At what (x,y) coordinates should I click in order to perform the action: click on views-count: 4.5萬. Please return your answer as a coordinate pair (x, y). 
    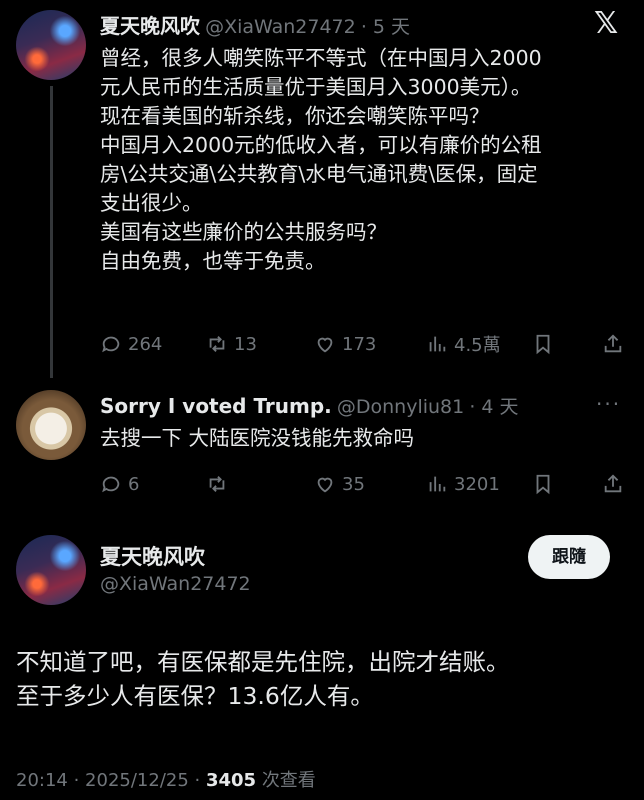
    Looking at the image, I should click on (477, 345).